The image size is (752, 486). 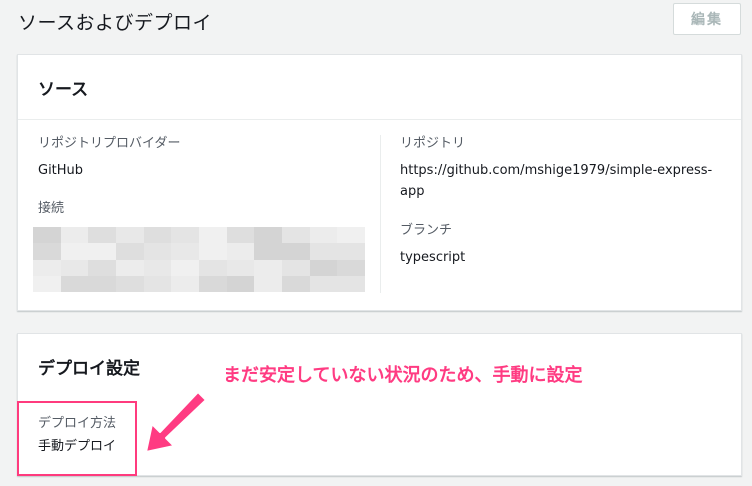 What do you see at coordinates (208, 176) in the screenshot?
I see `source-left-column: リポジトリプロバイダー GitHub 接続` at bounding box center [208, 176].